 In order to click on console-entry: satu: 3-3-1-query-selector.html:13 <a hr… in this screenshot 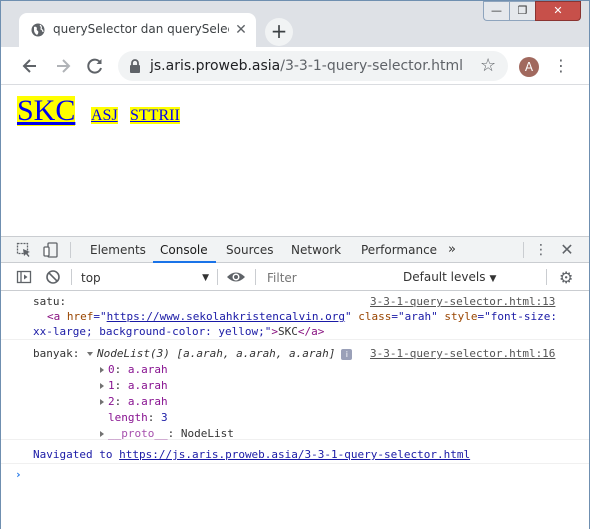, I will do `click(295, 317)`.